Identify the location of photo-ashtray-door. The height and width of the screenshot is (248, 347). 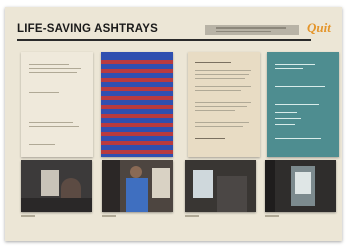
(300, 186).